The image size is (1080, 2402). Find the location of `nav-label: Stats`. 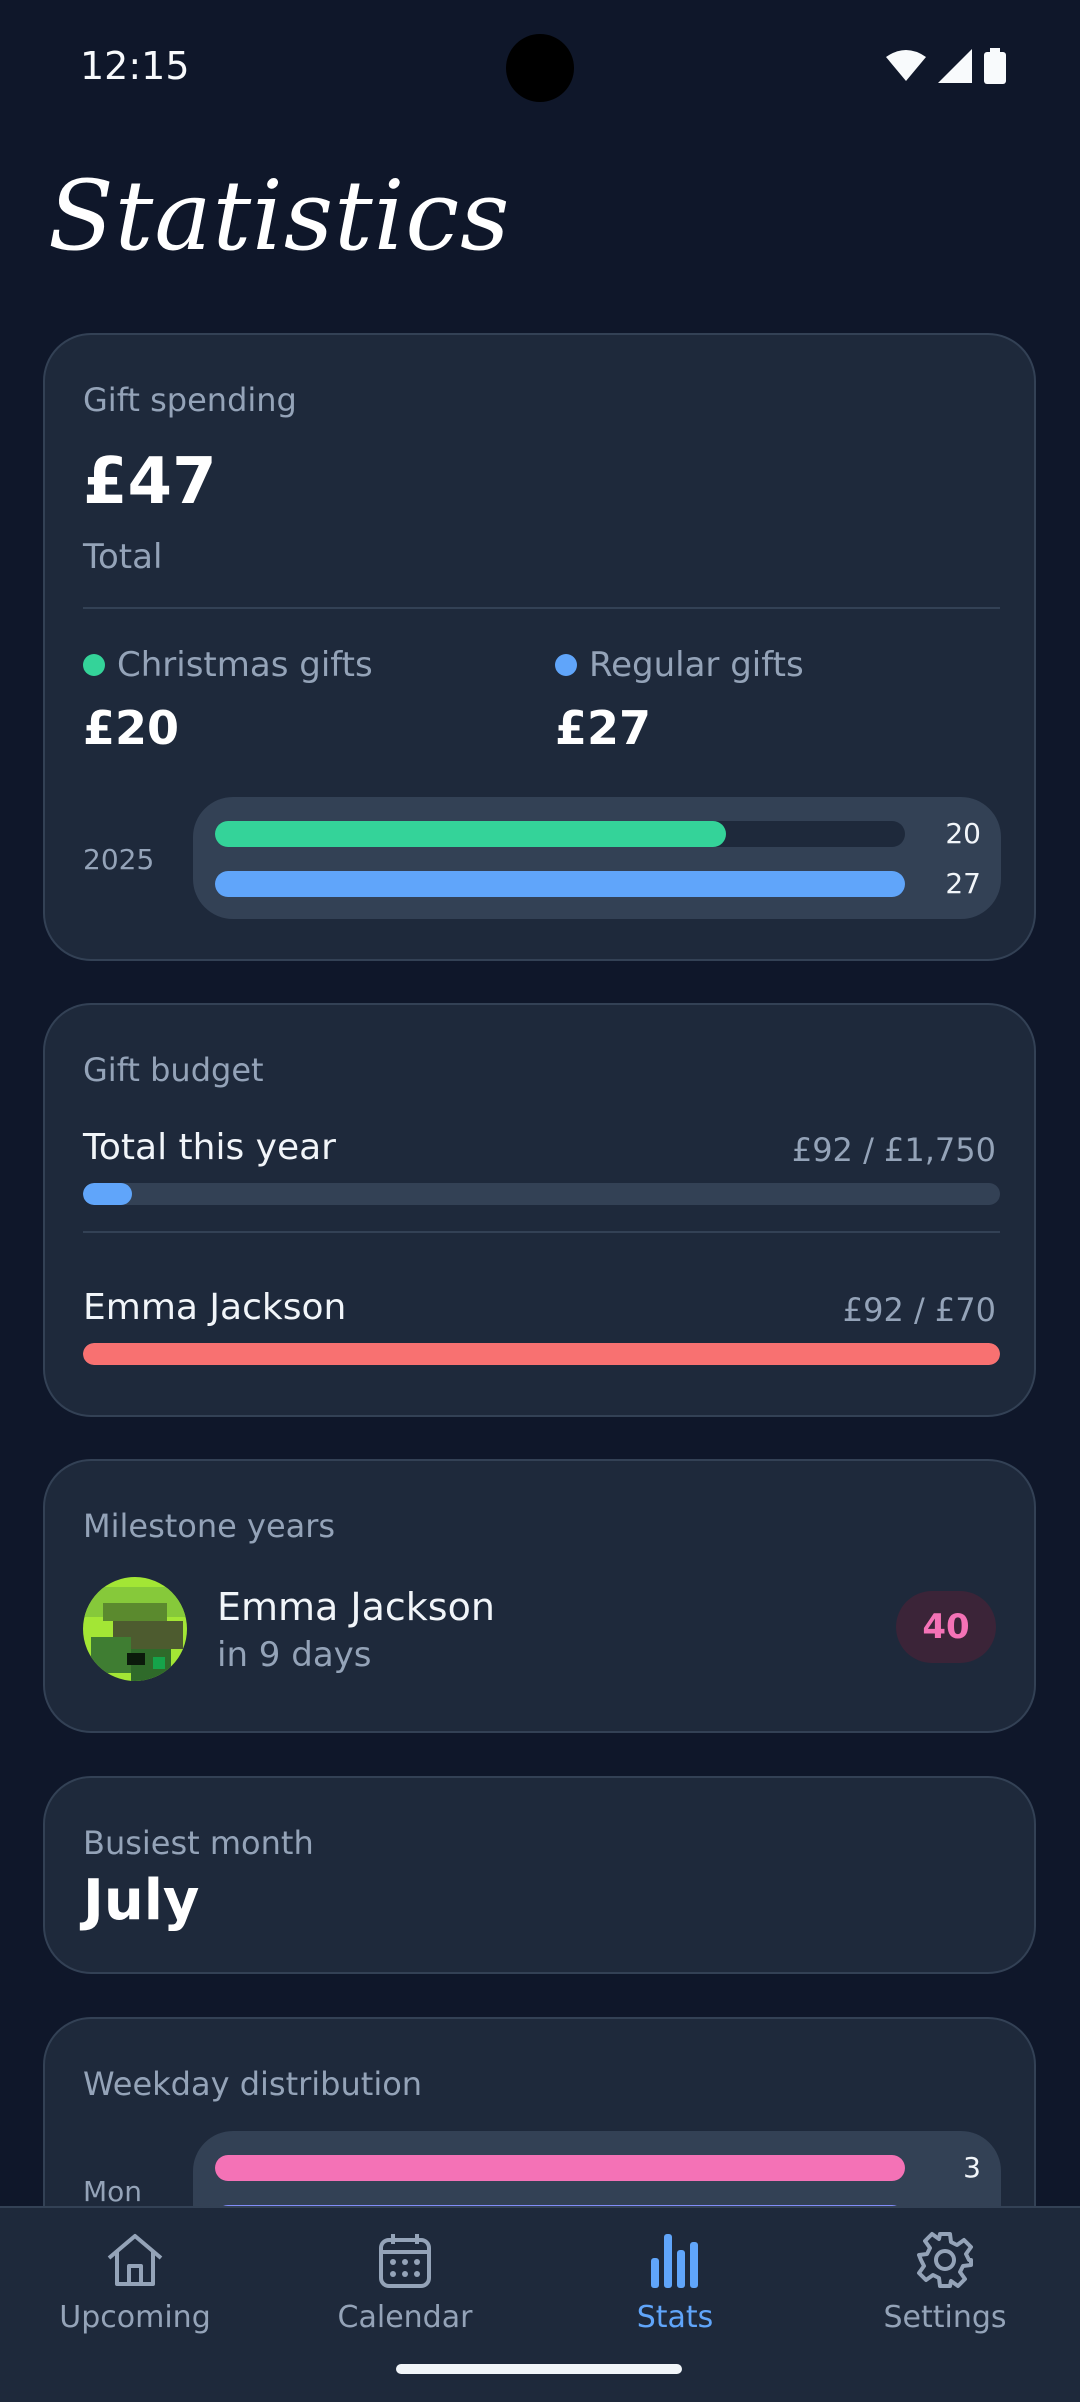

nav-label: Stats is located at coordinates (675, 2317).